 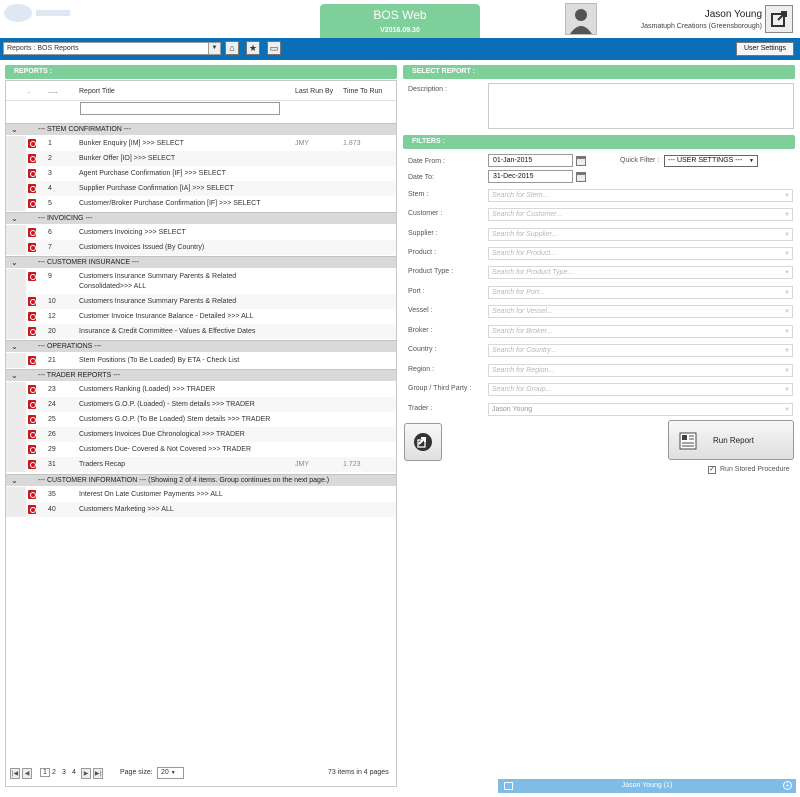 I want to click on logout-button, so click(x=779, y=19).